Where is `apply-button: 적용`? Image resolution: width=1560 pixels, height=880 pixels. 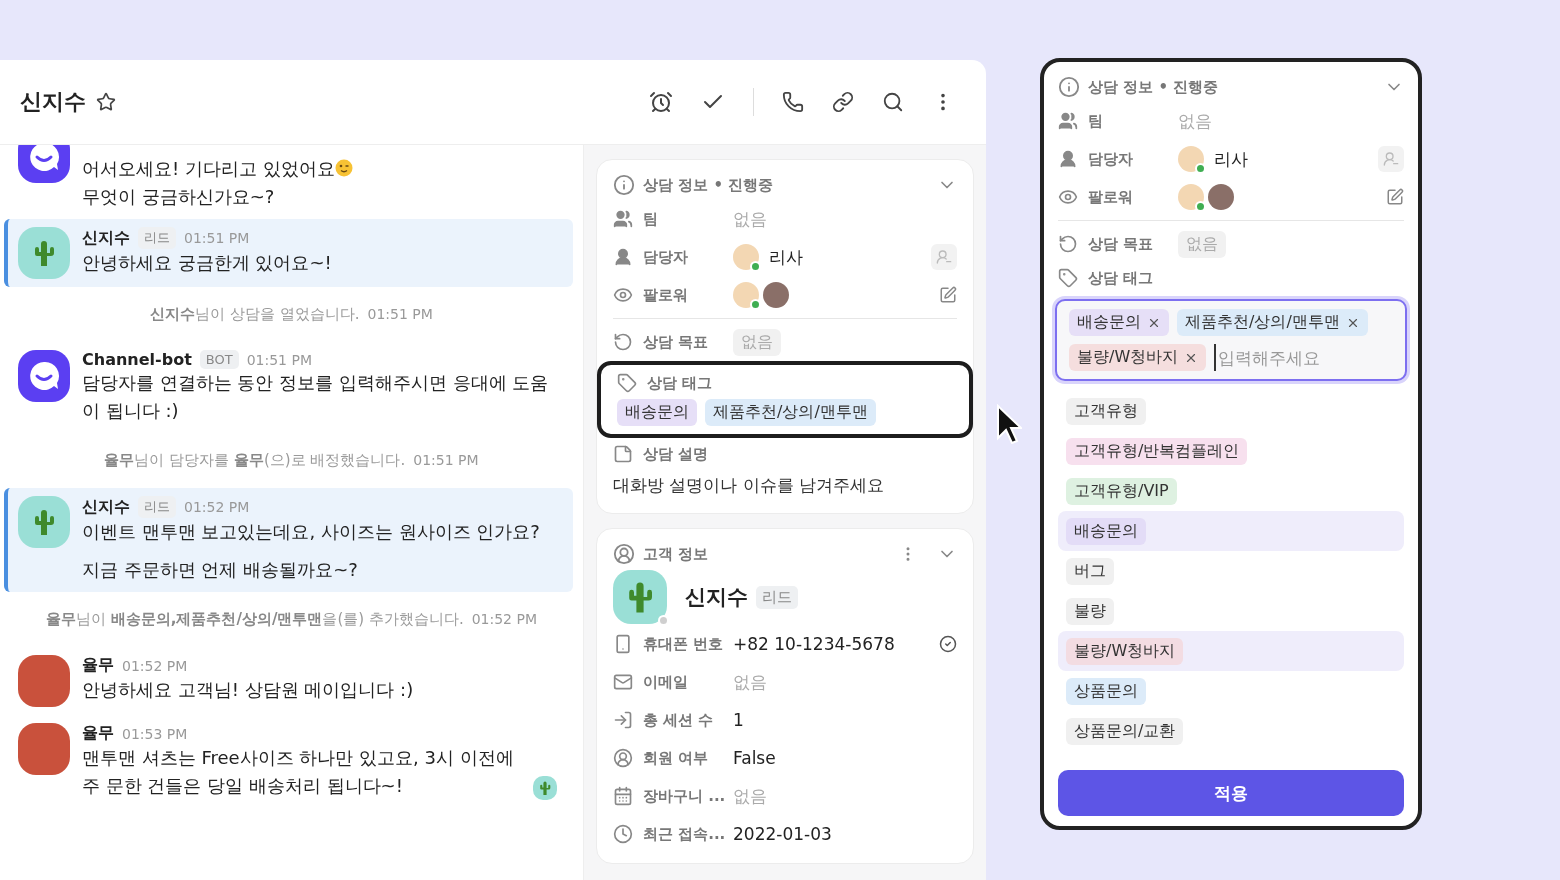 apply-button: 적용 is located at coordinates (1231, 793).